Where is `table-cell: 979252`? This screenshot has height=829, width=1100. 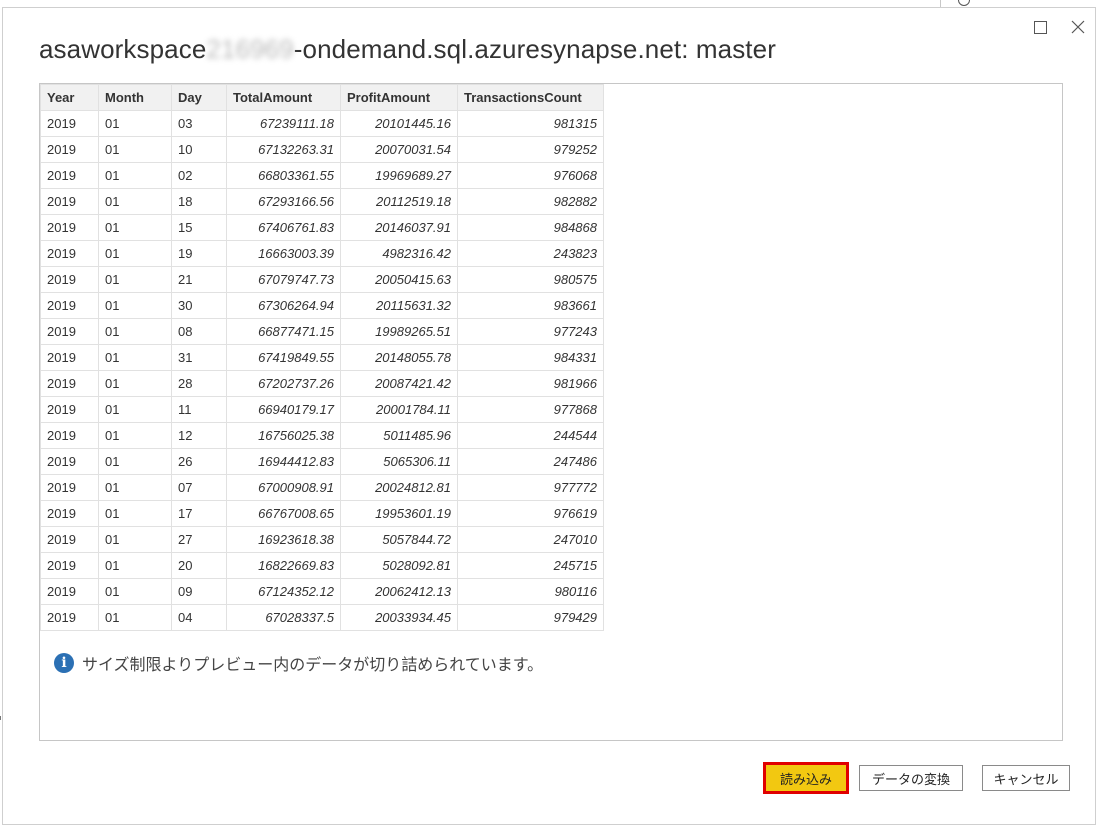
table-cell: 979252 is located at coordinates (530, 149).